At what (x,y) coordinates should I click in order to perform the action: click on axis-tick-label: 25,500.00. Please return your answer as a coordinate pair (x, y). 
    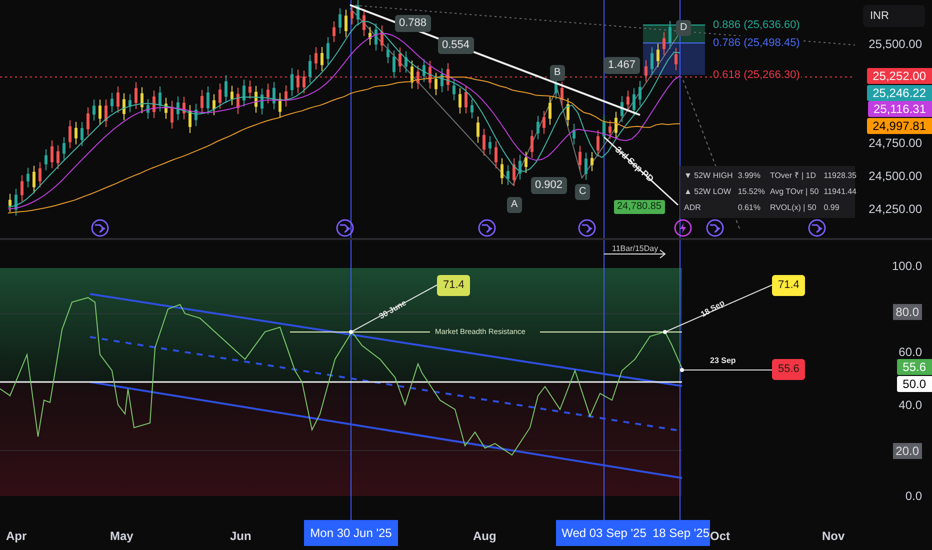
    Looking at the image, I should click on (895, 44).